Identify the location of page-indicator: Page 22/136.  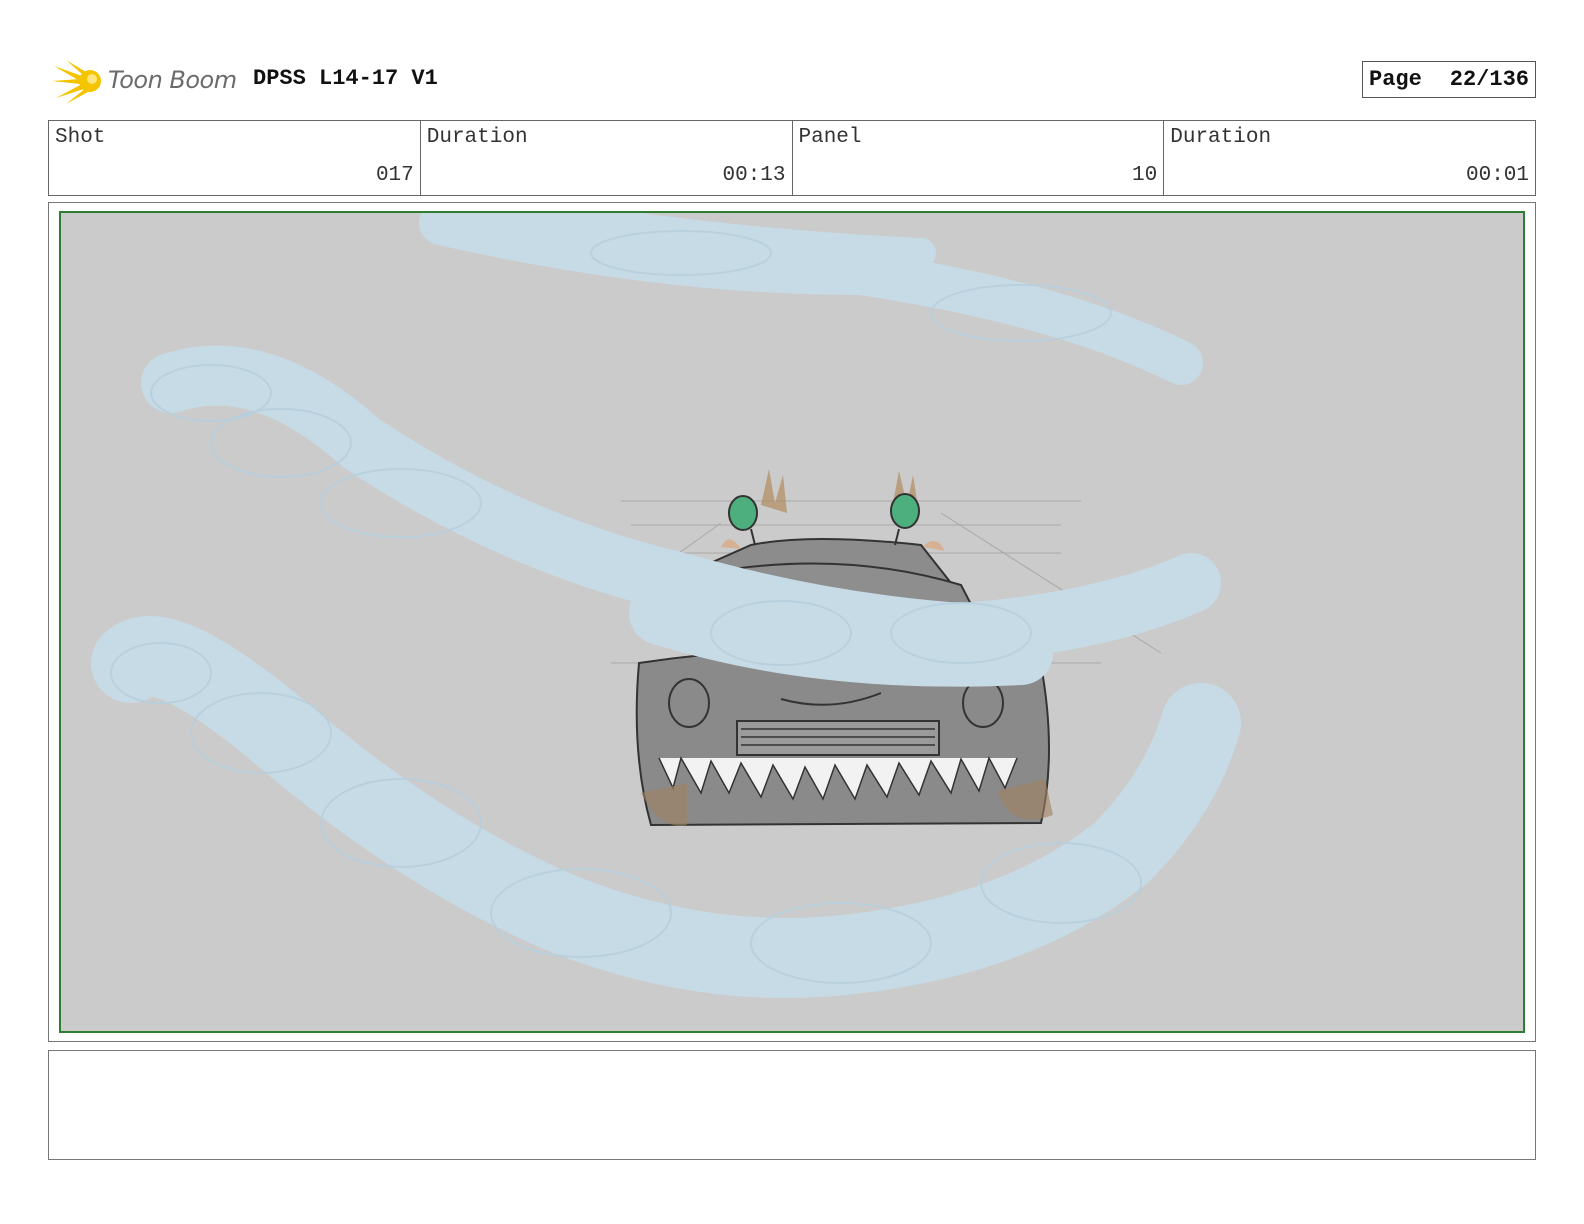
(1449, 79).